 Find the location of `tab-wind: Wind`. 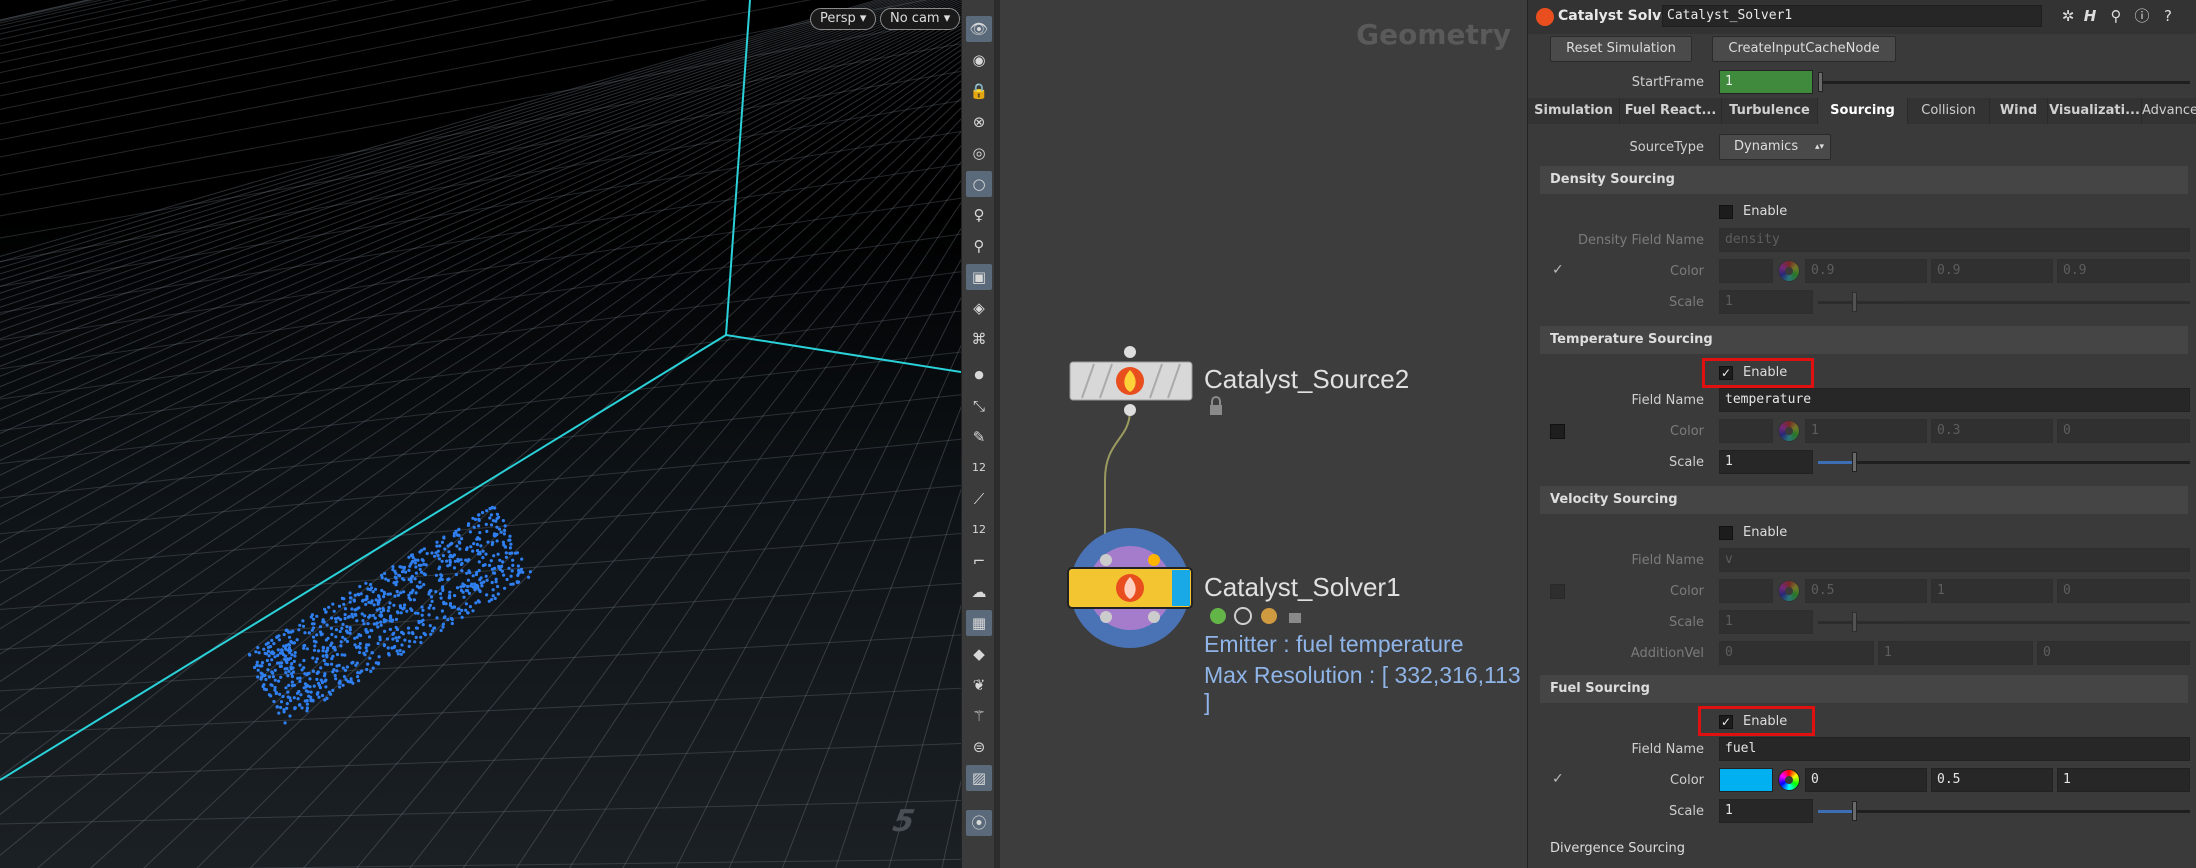

tab-wind: Wind is located at coordinates (2019, 111).